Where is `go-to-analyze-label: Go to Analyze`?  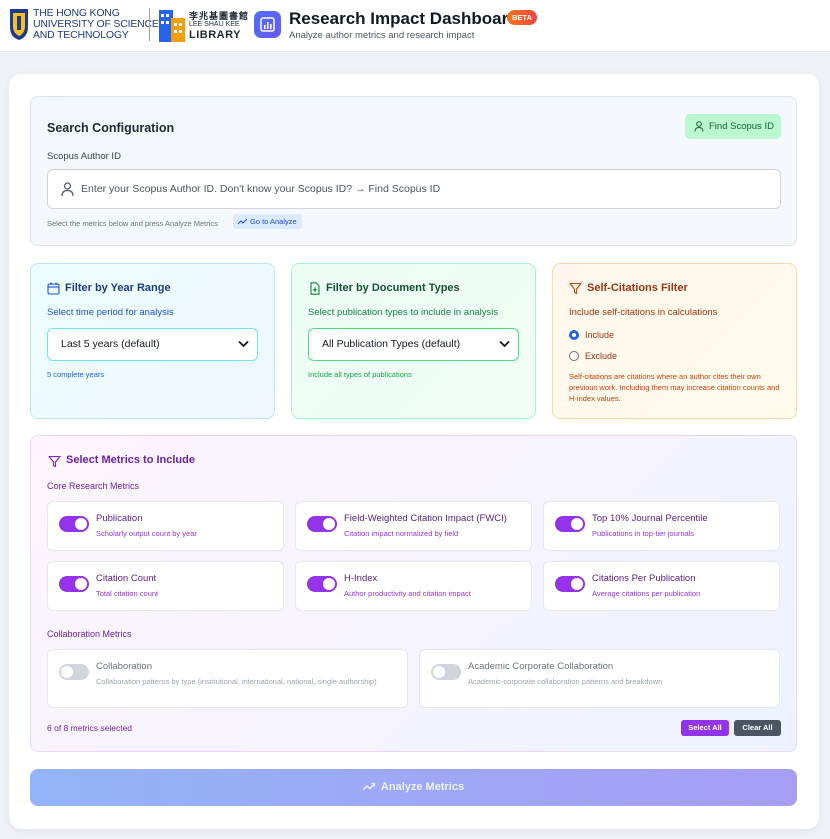 go-to-analyze-label: Go to Analyze is located at coordinates (273, 221).